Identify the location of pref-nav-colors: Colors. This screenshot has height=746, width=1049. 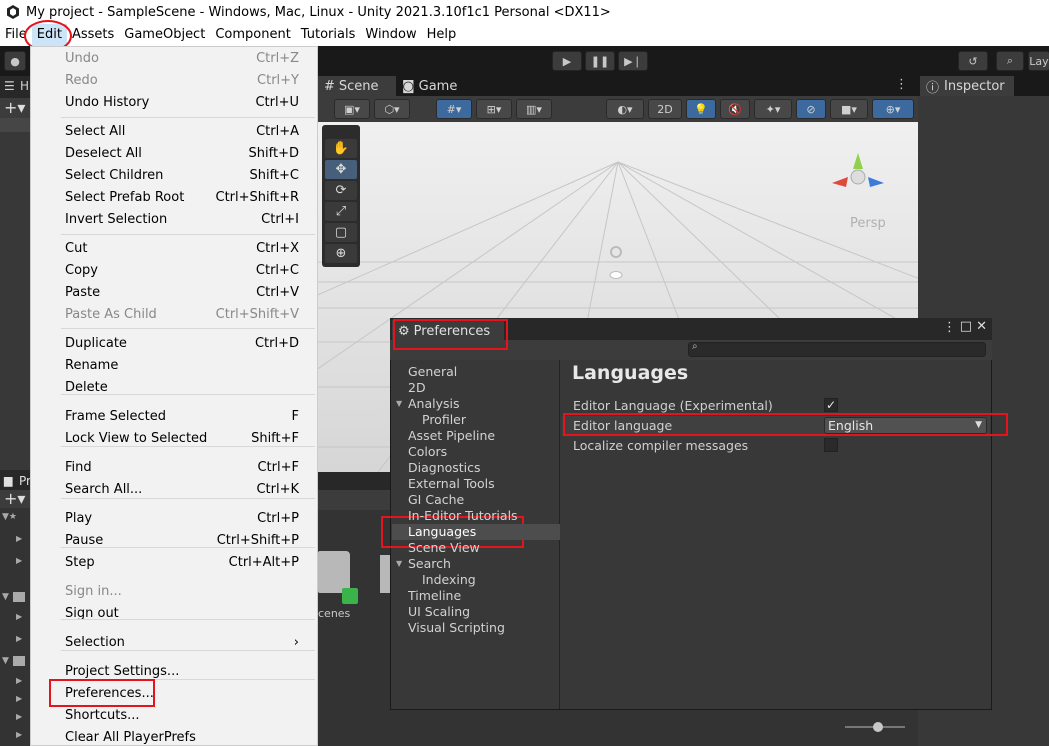
(427, 452).